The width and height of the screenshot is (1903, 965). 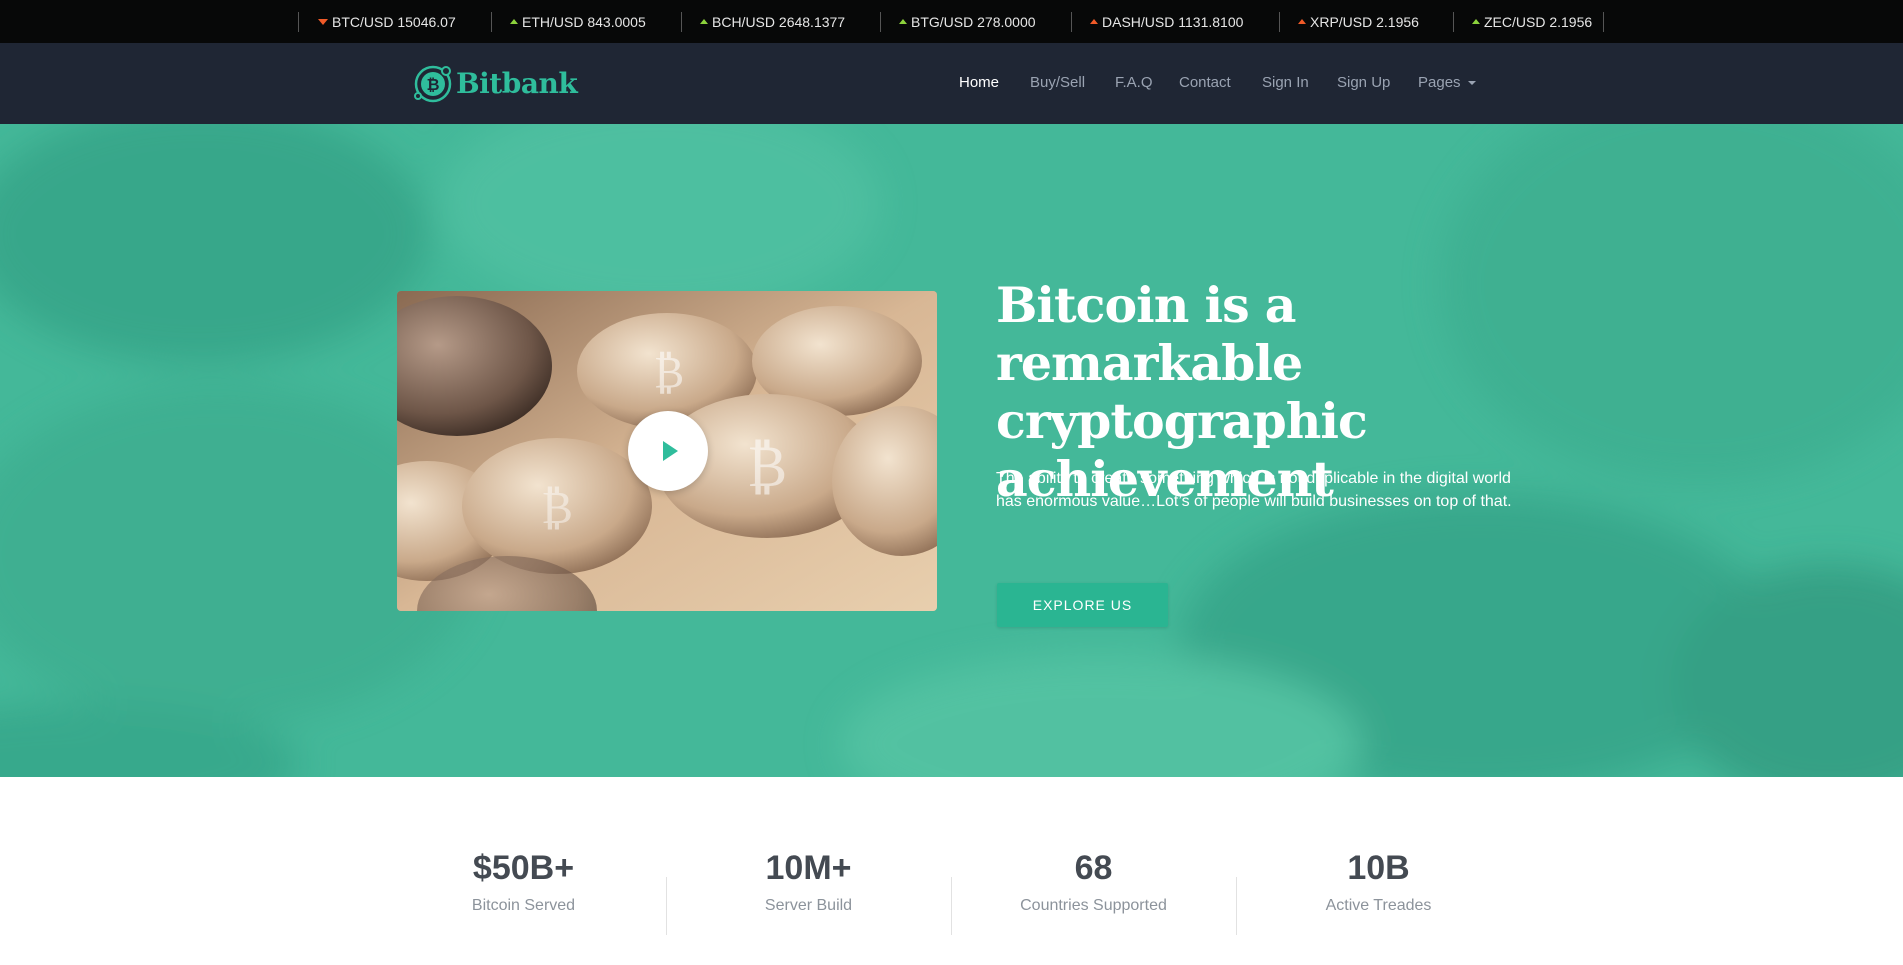 I want to click on nav-sign-up: Sign Up, so click(x=1363, y=82).